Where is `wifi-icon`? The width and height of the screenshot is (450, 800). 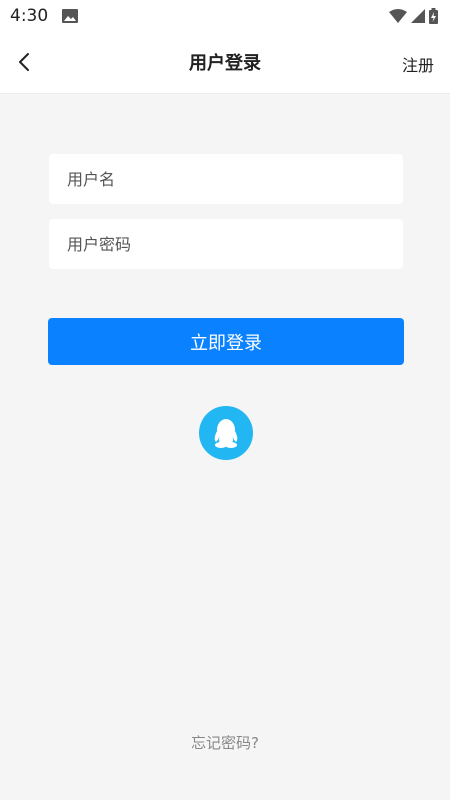 wifi-icon is located at coordinates (398, 16).